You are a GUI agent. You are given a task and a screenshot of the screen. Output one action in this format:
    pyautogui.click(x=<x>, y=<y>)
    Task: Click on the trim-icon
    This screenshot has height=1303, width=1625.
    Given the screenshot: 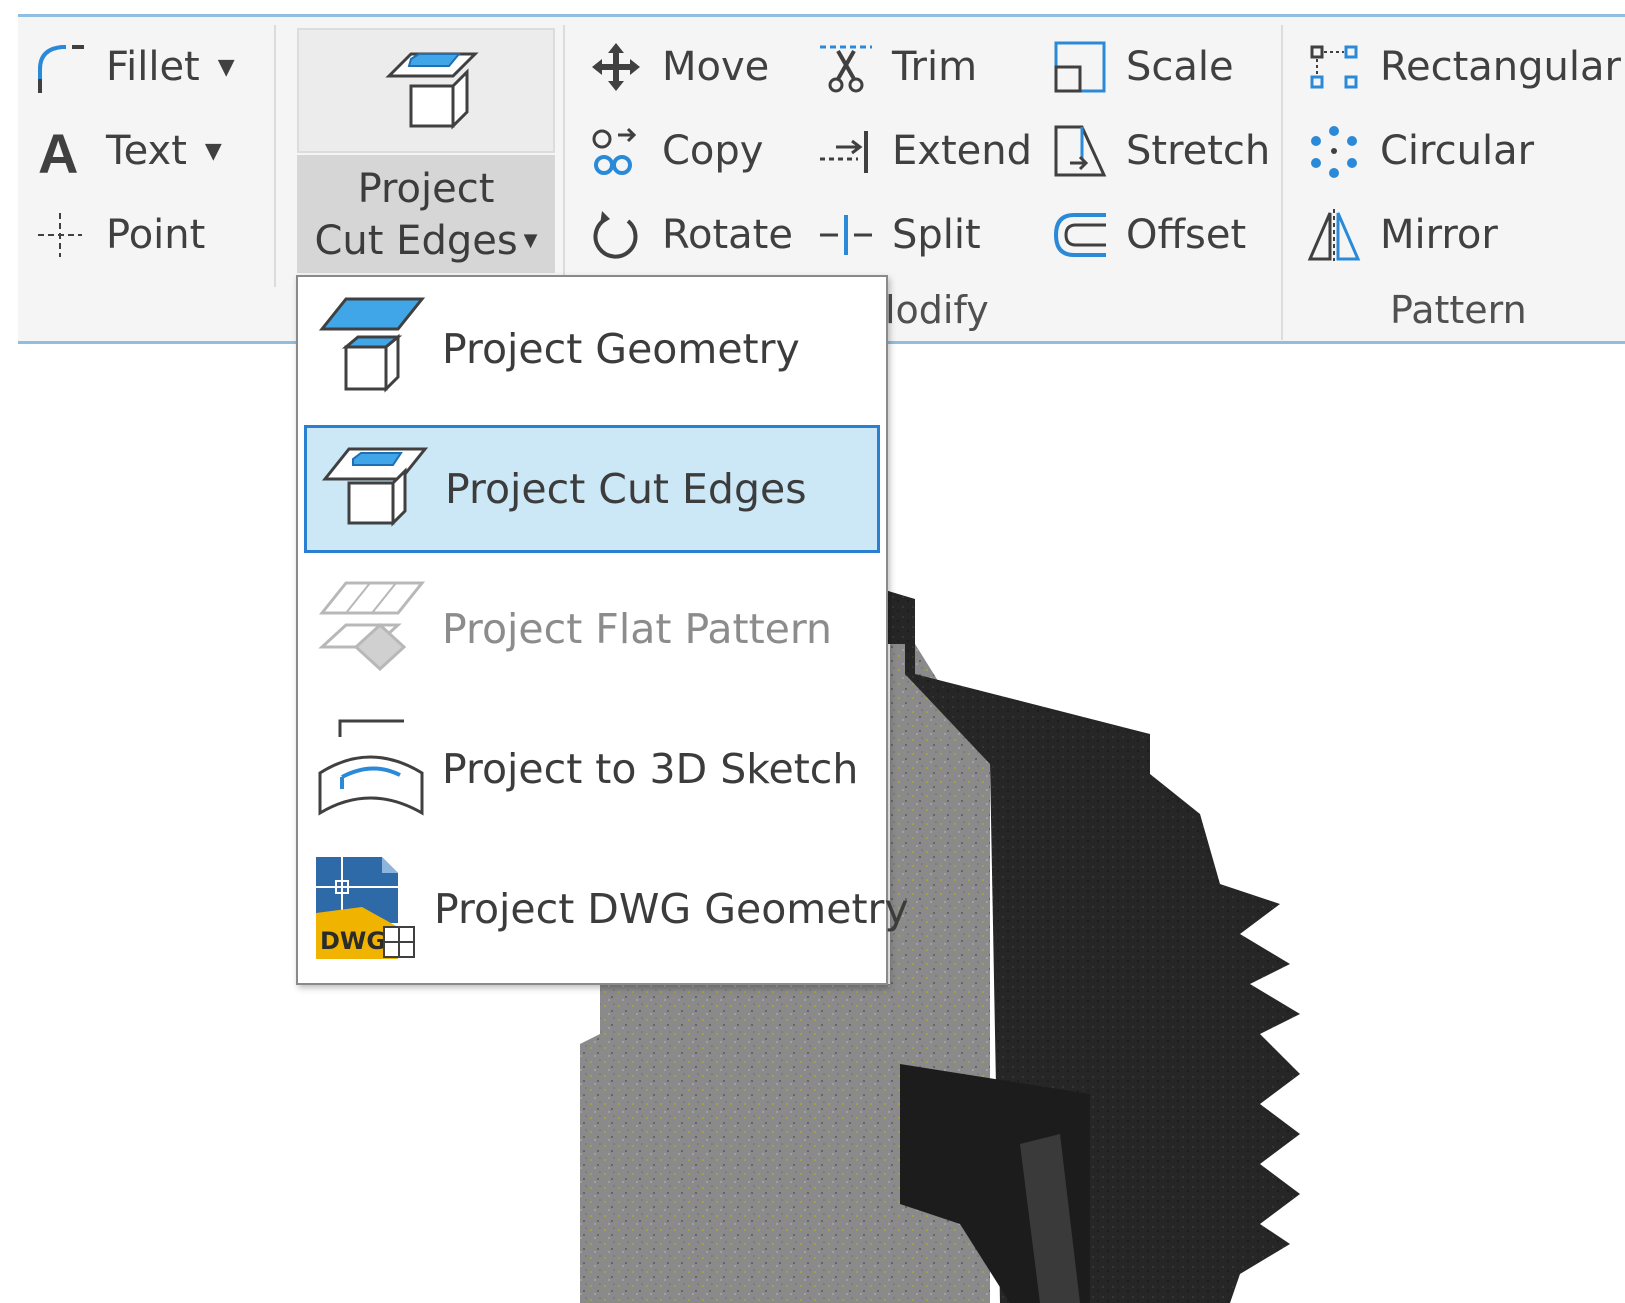 What is the action you would take?
    pyautogui.click(x=846, y=67)
    